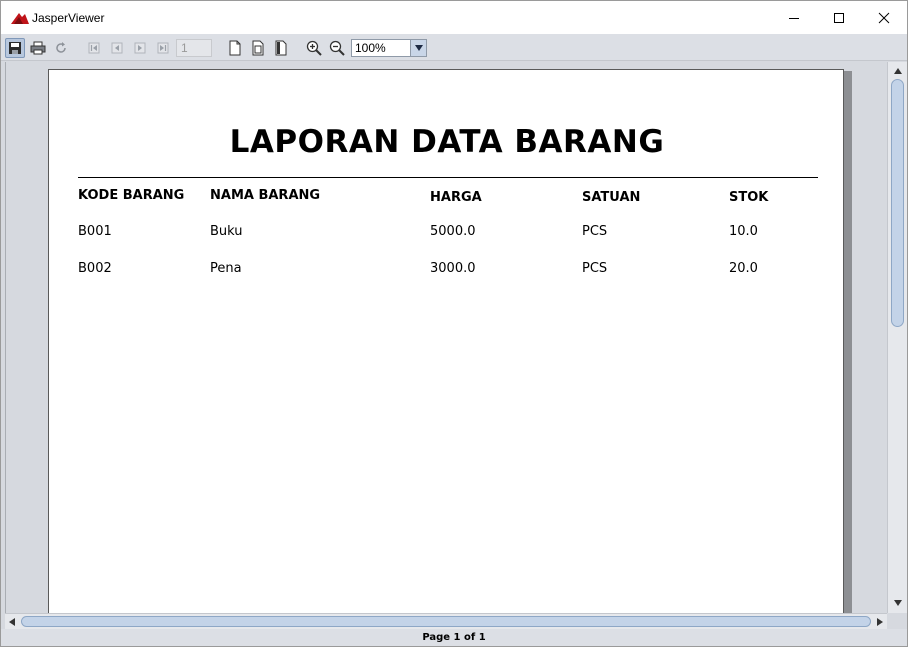 The image size is (908, 647). Describe the element at coordinates (749, 197) in the screenshot. I see `column-header-stok: STOK` at that location.